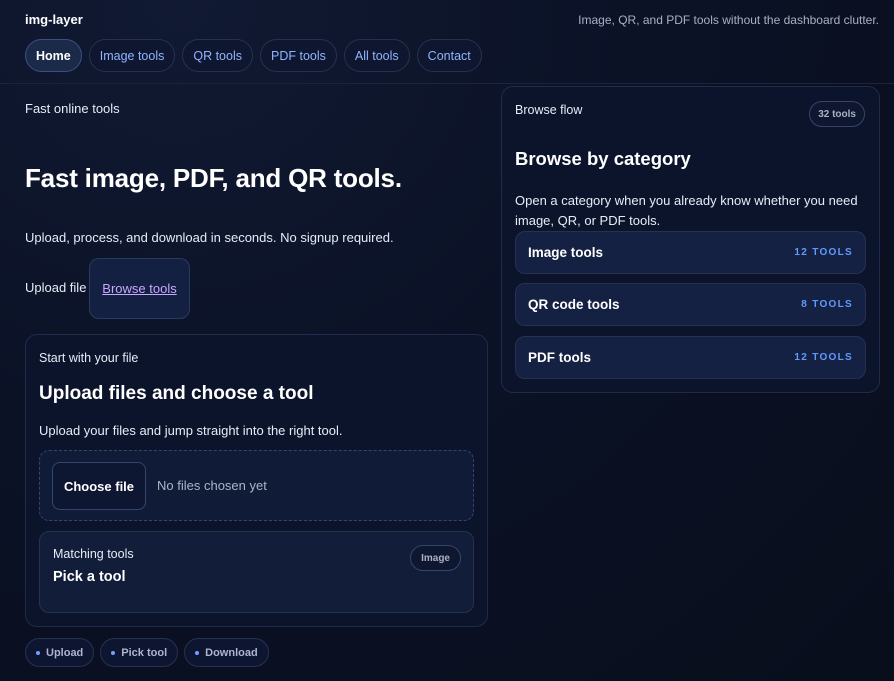  I want to click on step-label: Download, so click(231, 652).